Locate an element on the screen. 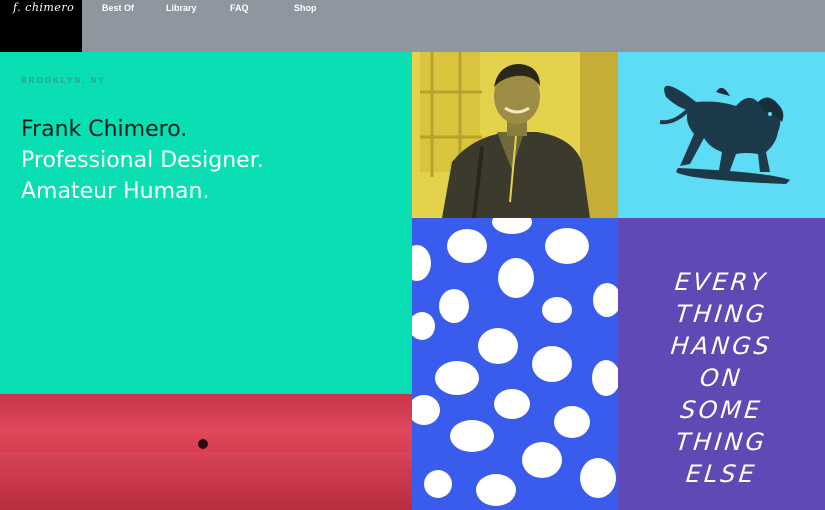 The image size is (825, 510). nav-best-of: Best Of is located at coordinates (118, 8).